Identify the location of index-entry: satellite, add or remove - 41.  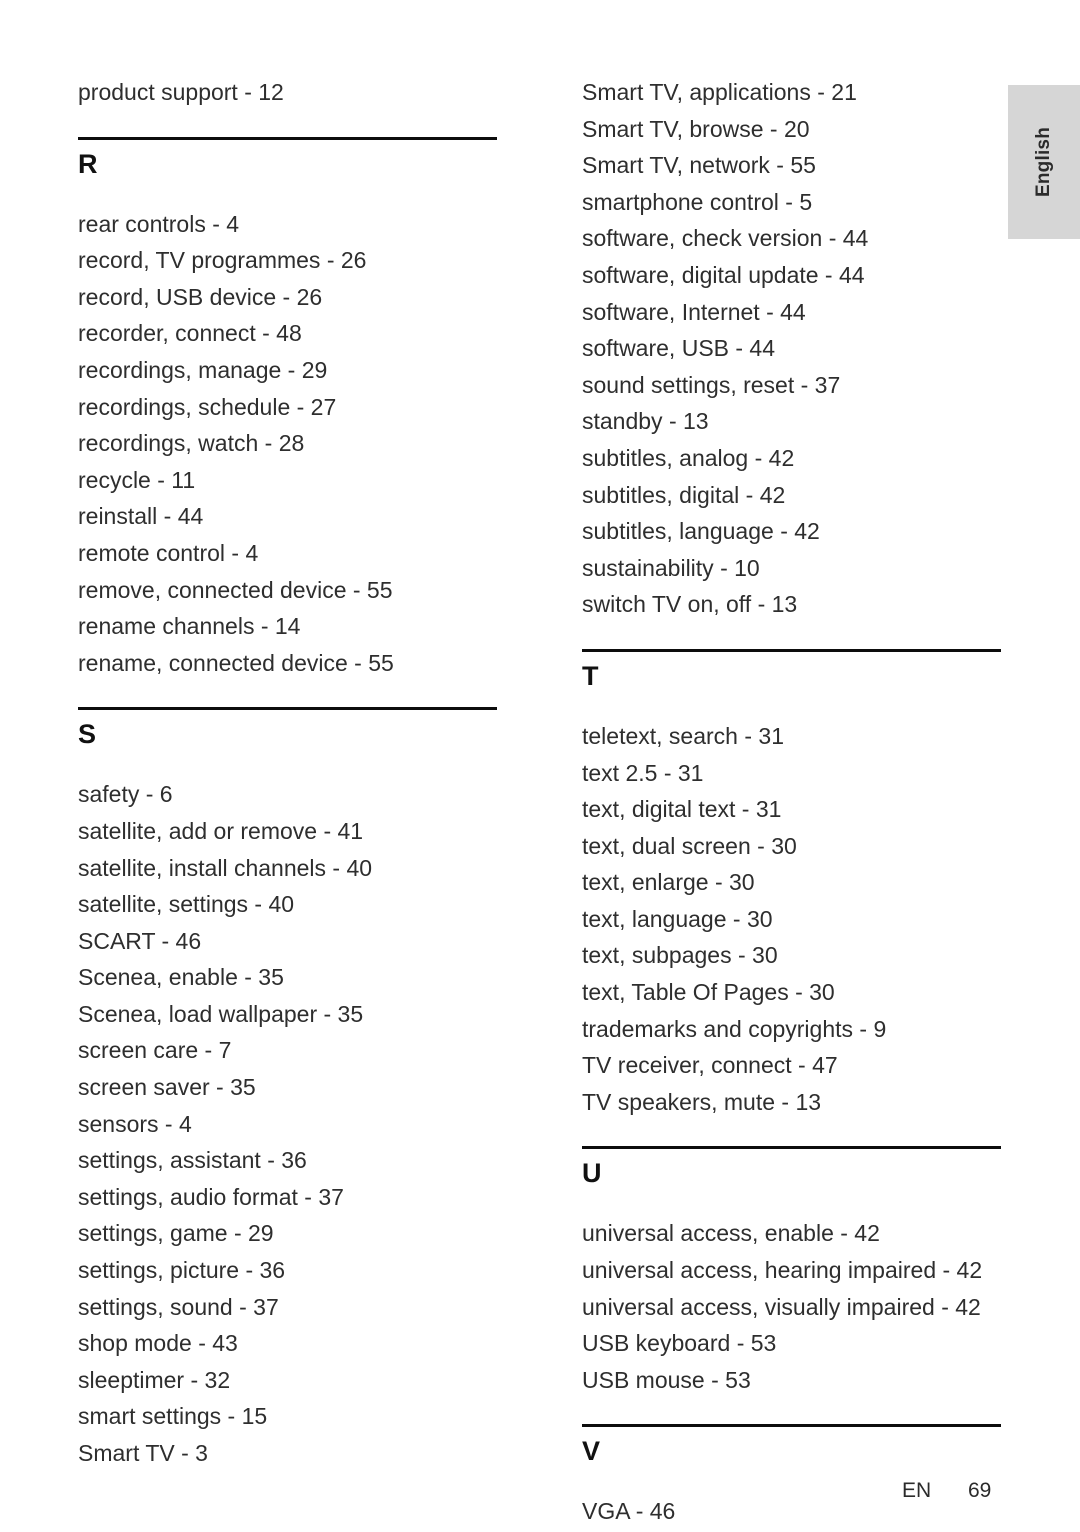
(221, 830).